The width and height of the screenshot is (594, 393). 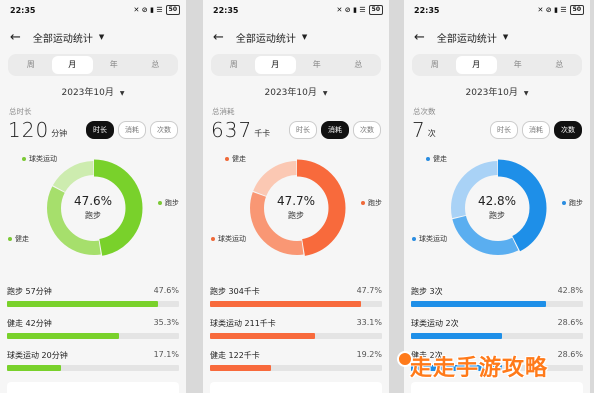 I want to click on row-header: 球类运动 2次 28.6%, so click(x=497, y=323).